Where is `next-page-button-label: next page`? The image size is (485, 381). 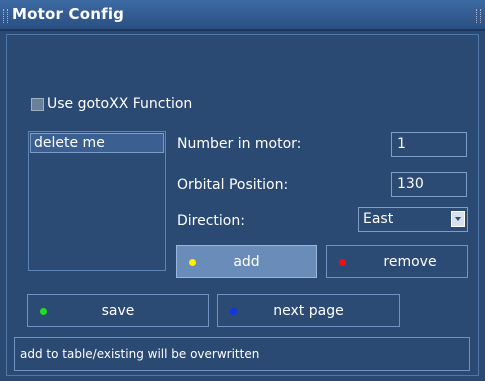 next-page-button-label: next page is located at coordinates (308, 311).